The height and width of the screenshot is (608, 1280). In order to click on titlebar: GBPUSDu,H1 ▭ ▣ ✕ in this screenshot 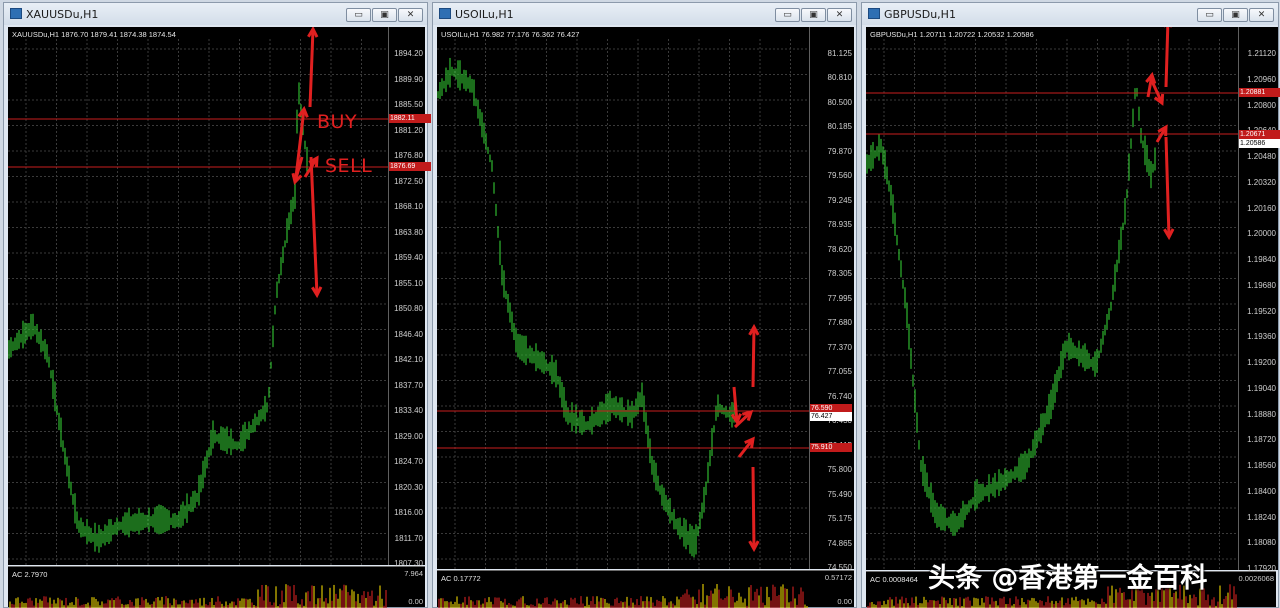, I will do `click(1070, 14)`.